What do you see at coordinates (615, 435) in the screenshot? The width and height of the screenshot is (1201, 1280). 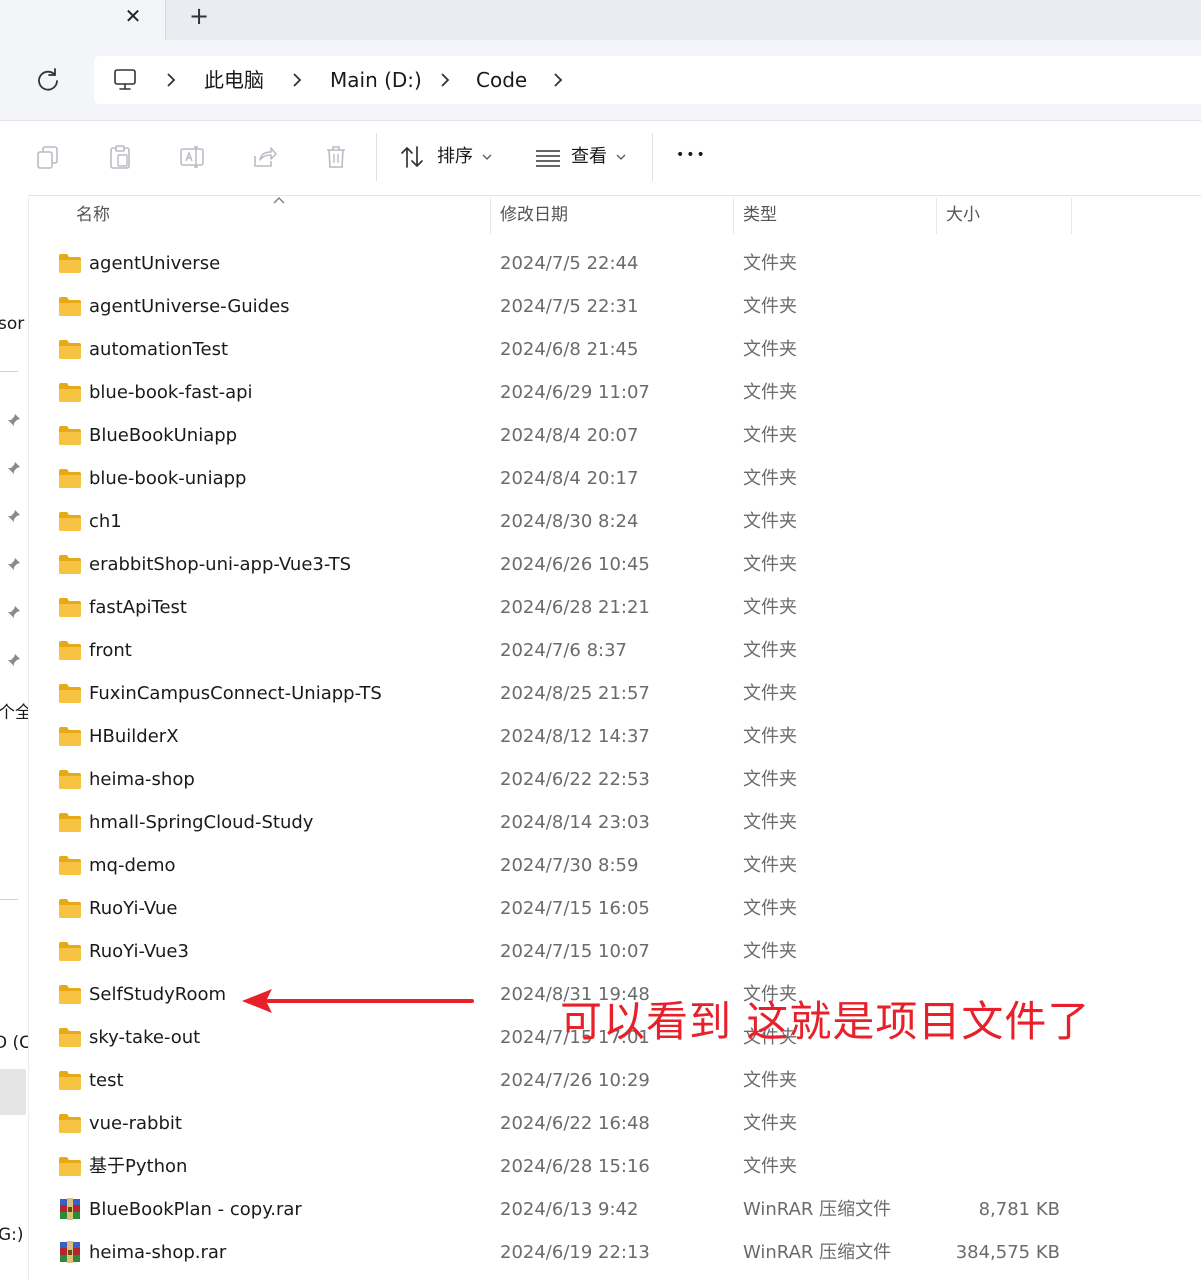 I see `file-row: BlueBookUniapp 2024/8/4 20:07 文件夹` at bounding box center [615, 435].